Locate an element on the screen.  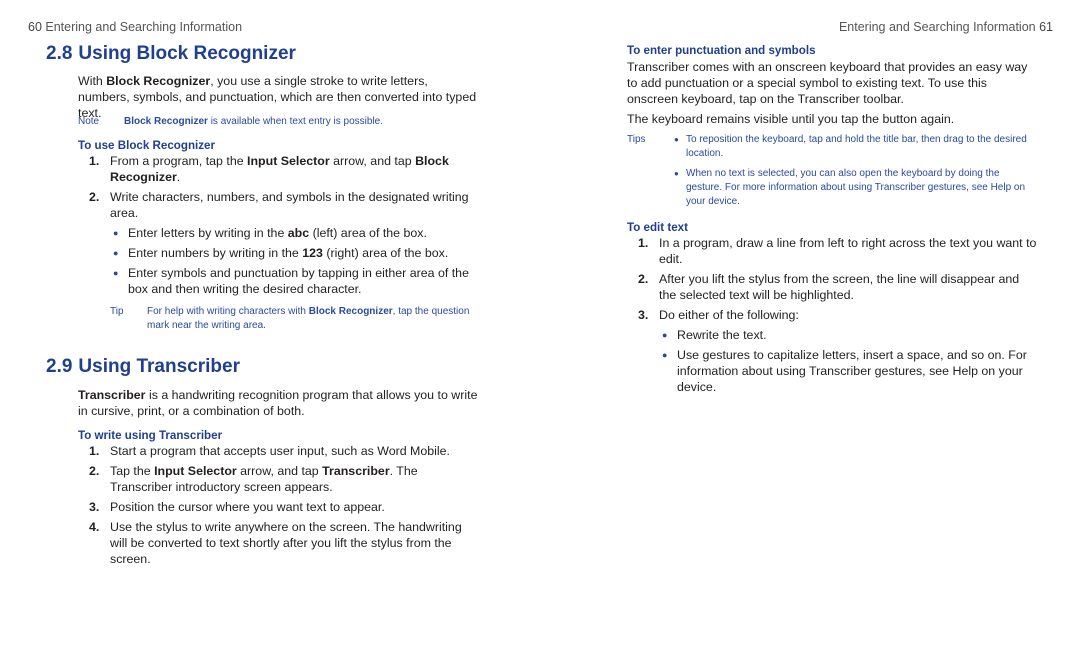
text: (left) area of the box. is located at coordinates (368, 233).